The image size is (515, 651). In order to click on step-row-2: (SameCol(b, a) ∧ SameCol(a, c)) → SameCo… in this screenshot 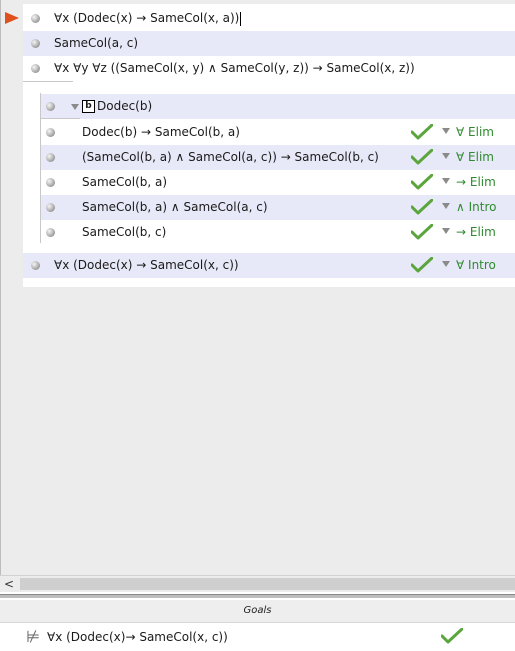, I will do `click(278, 157)`.